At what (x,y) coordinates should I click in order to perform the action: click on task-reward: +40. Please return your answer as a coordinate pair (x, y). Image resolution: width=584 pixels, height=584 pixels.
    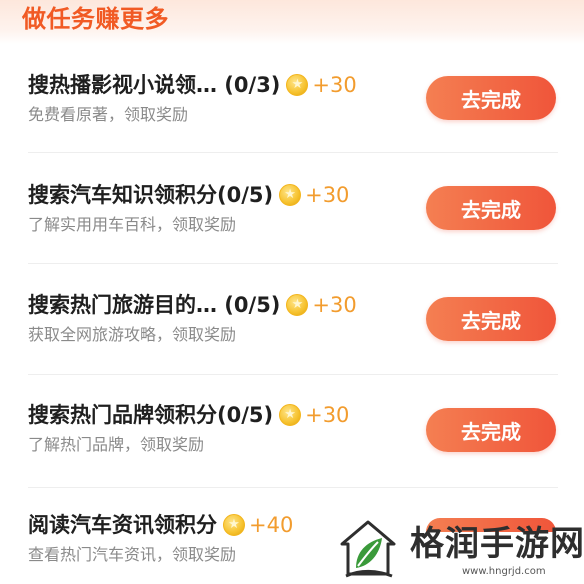
    Looking at the image, I should click on (271, 525).